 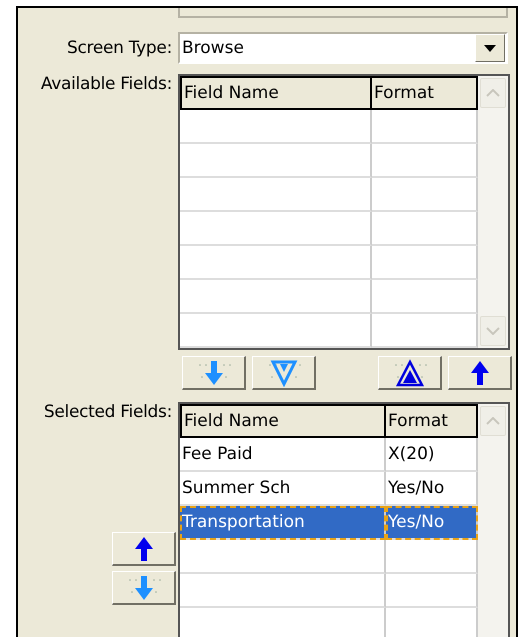 I want to click on field-label: Screen Type:, so click(x=119, y=48).